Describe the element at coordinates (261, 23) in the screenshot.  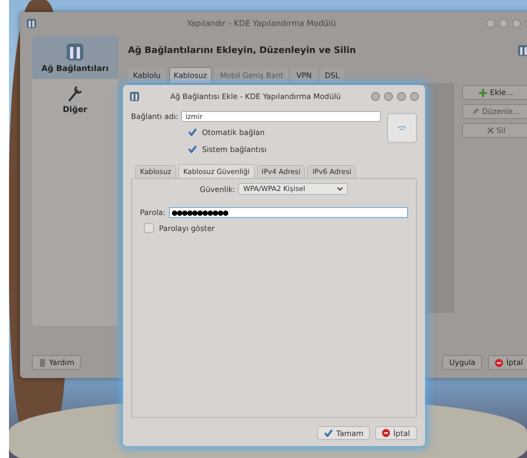
I see `window-title: Yapılandır - KDE Yapılandırma Modülü` at that location.